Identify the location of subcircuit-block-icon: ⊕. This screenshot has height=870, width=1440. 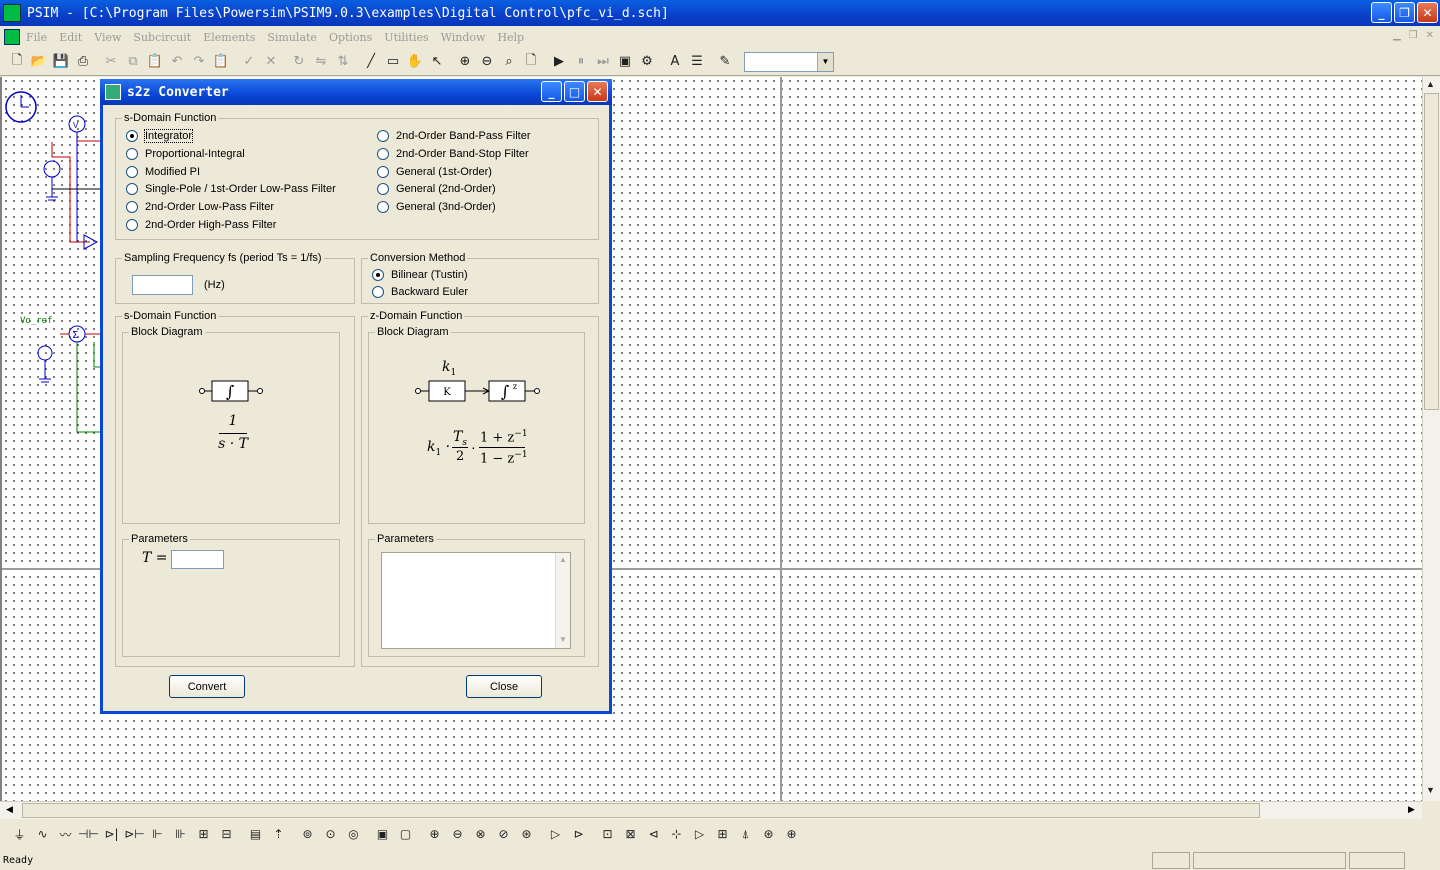
(791, 834).